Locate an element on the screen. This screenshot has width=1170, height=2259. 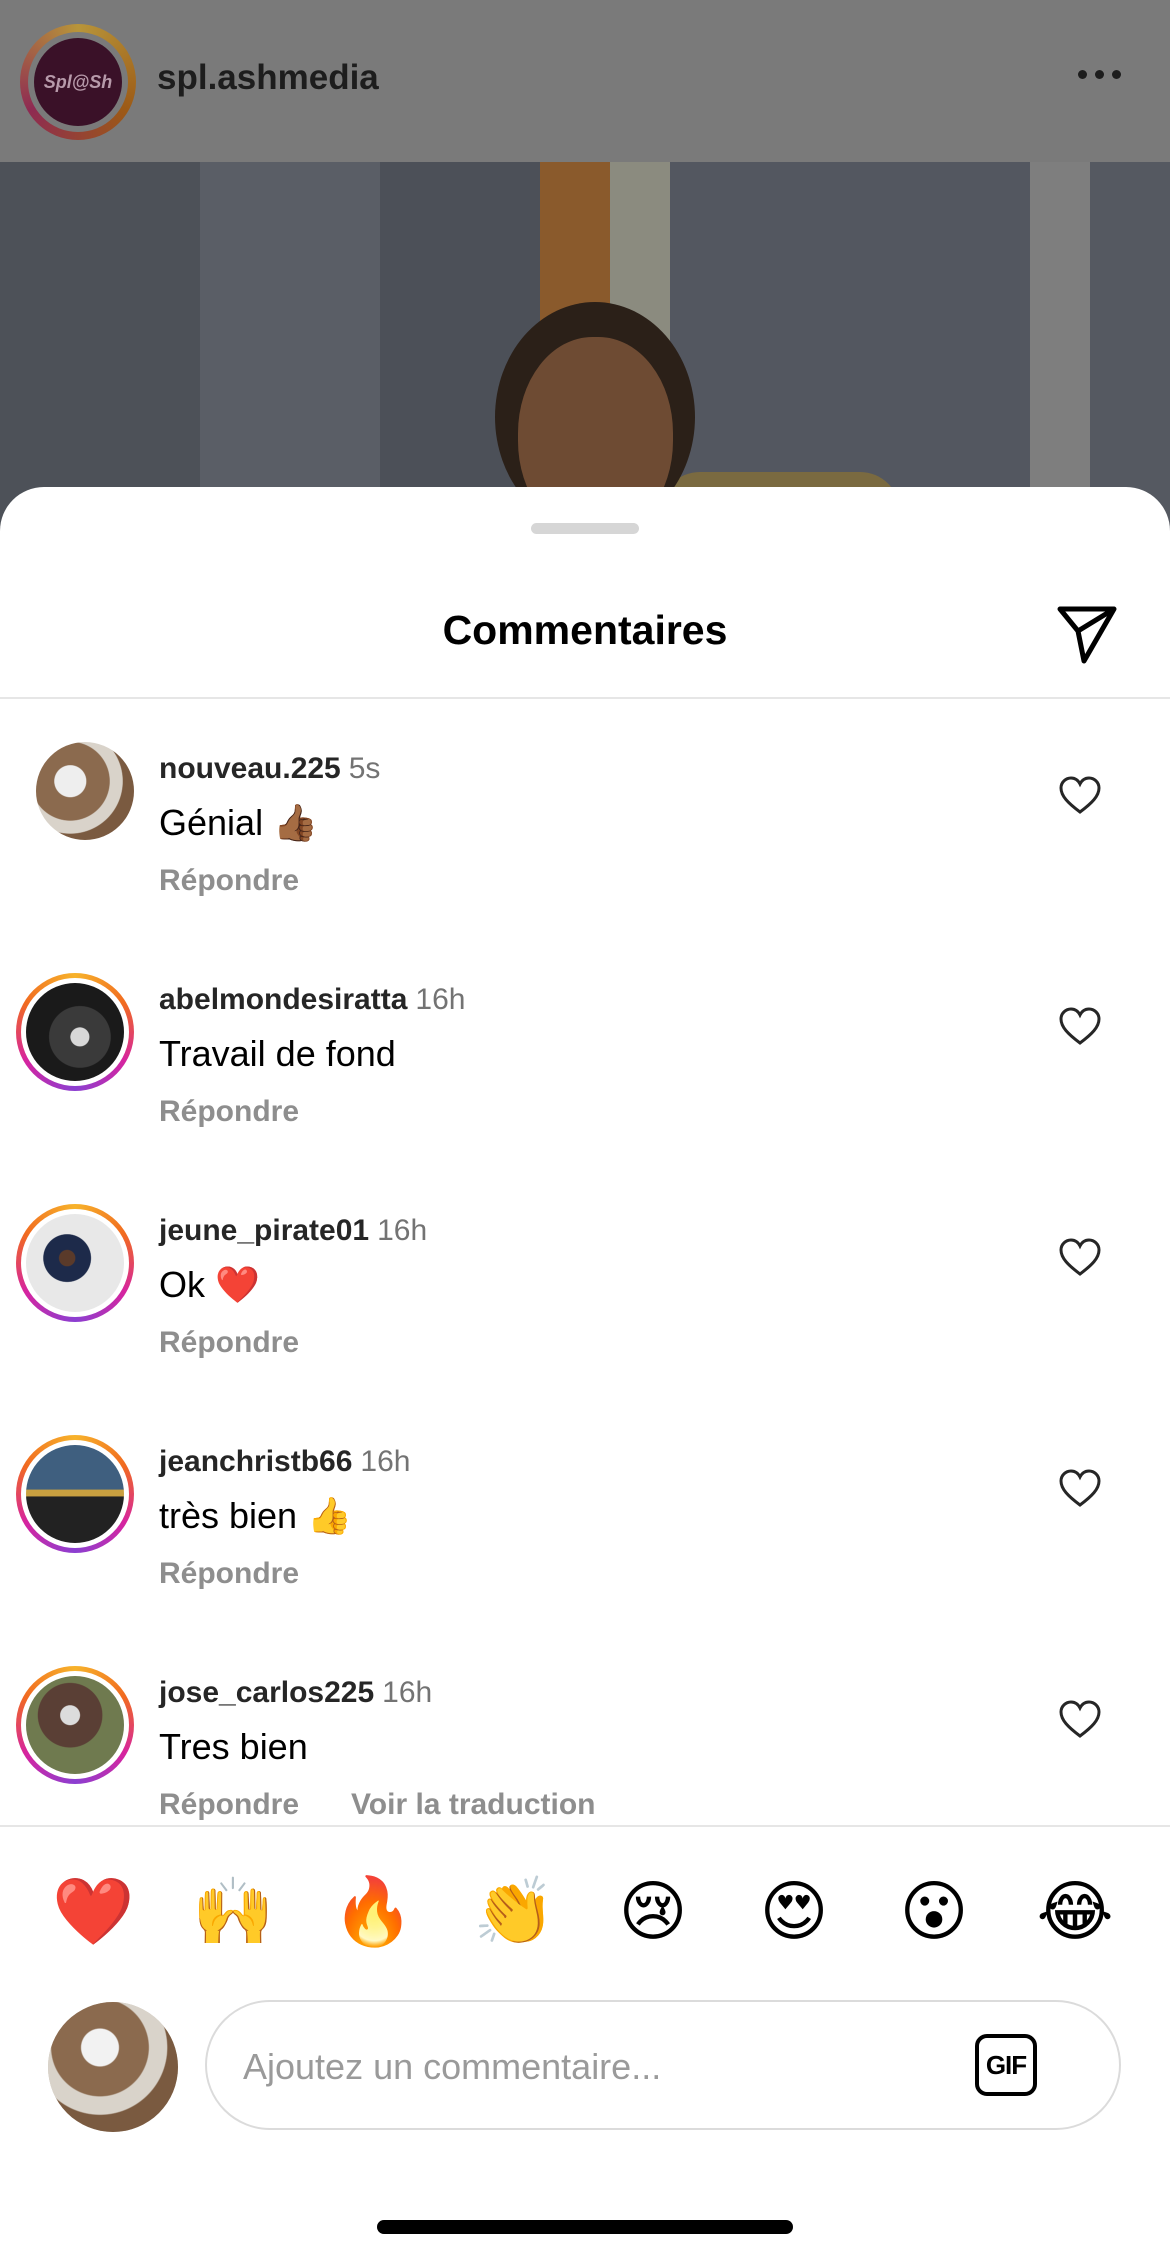
more-options-icon is located at coordinates (1099, 74).